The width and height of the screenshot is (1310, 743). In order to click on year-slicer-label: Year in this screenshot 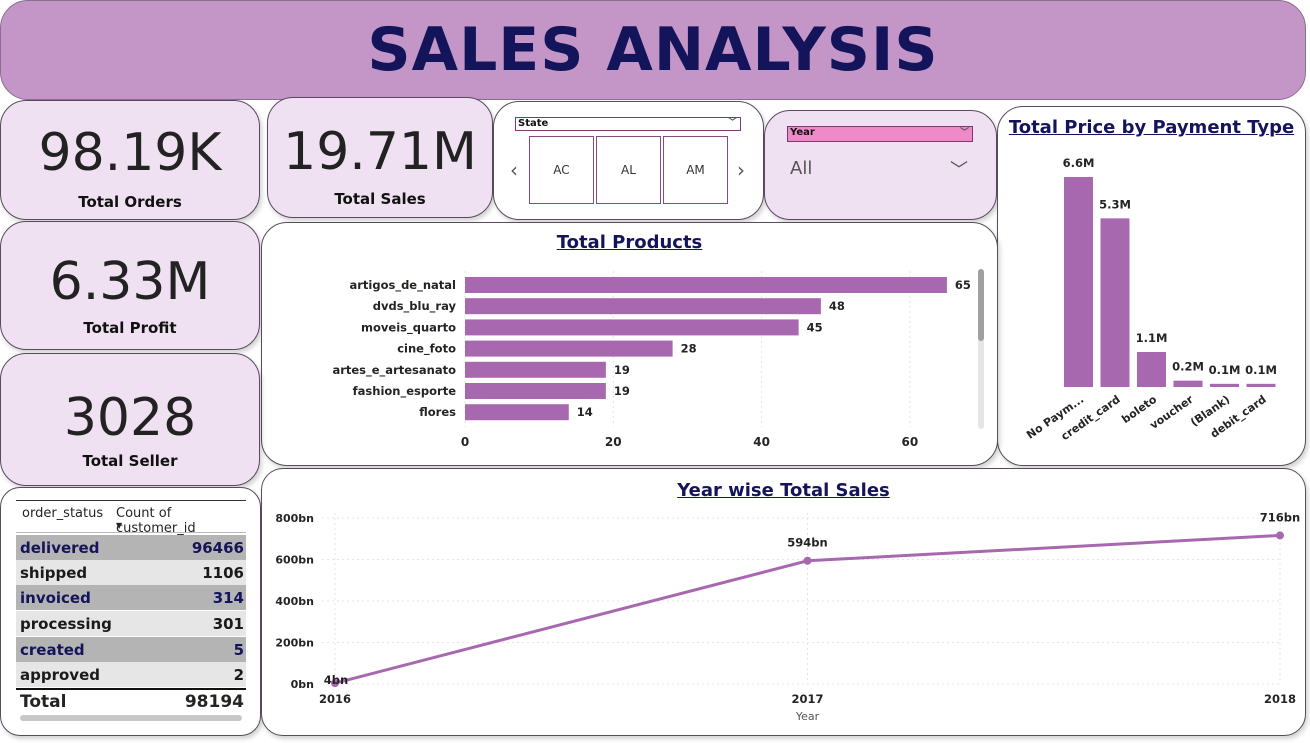, I will do `click(802, 132)`.